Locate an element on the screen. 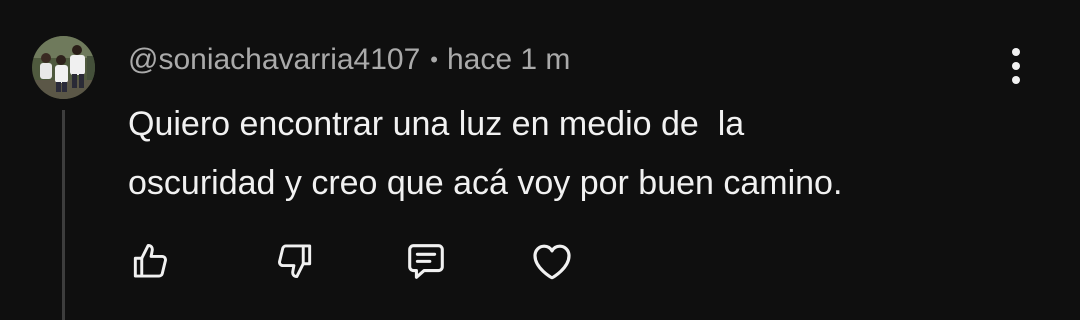 The height and width of the screenshot is (320, 1080). dislike-button is located at coordinates (295, 261).